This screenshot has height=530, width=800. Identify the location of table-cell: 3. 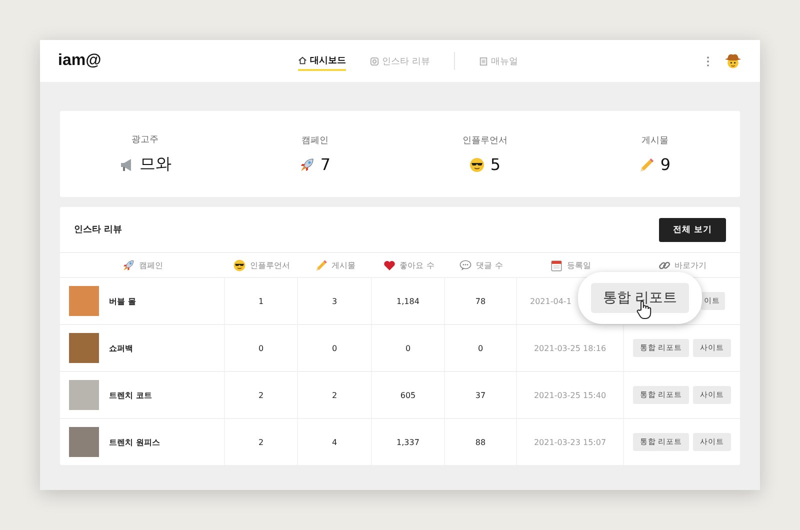
(335, 301).